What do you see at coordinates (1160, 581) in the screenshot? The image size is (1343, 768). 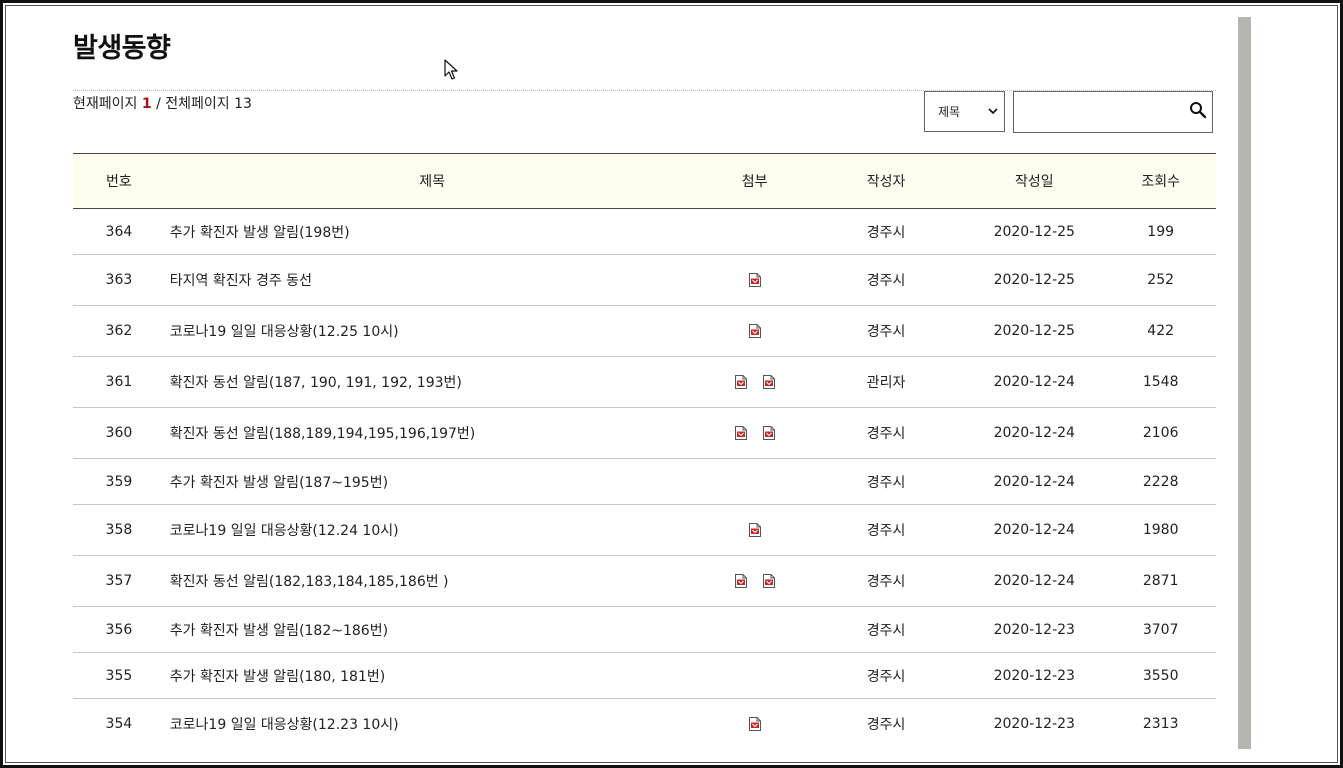 I see `cell-views: 2871` at bounding box center [1160, 581].